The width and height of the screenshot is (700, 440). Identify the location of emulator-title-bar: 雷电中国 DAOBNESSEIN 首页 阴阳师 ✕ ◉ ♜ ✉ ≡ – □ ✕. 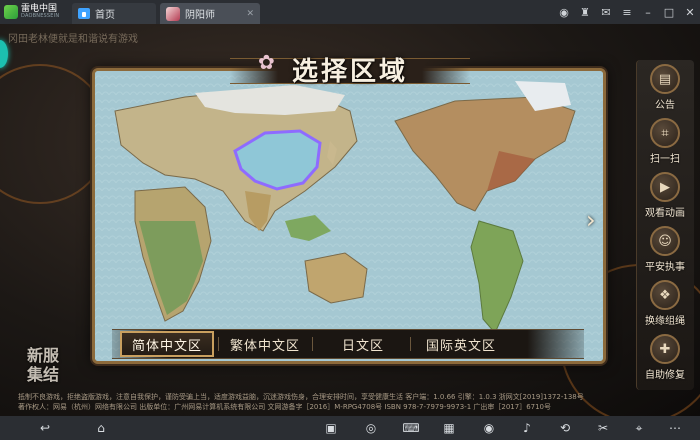
(350, 12).